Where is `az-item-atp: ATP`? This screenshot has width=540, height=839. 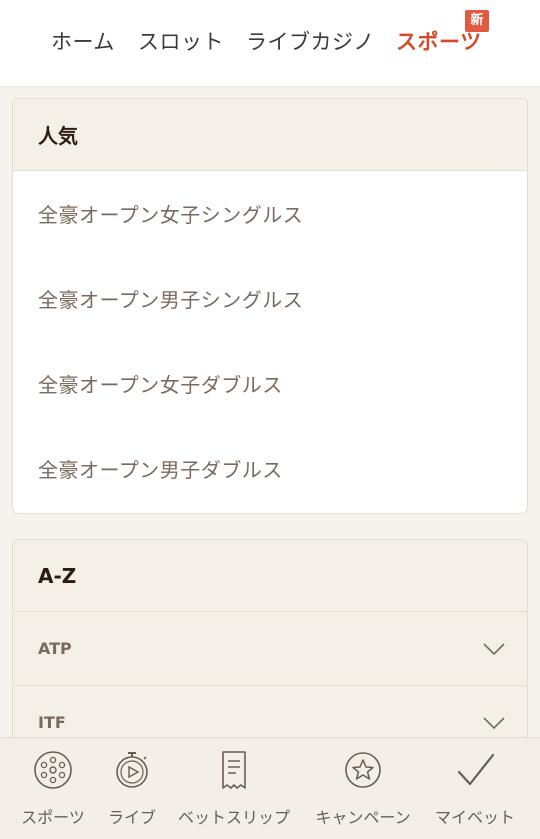
az-item-atp: ATP is located at coordinates (270, 649).